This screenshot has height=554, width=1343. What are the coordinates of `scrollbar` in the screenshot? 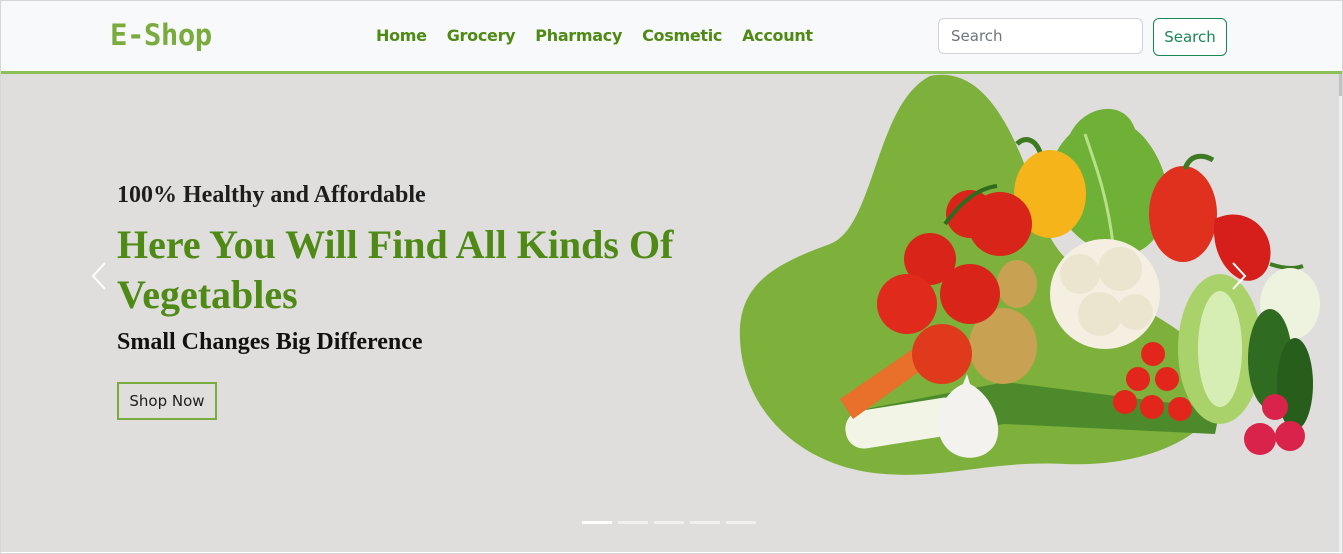 It's located at (1341, 313).